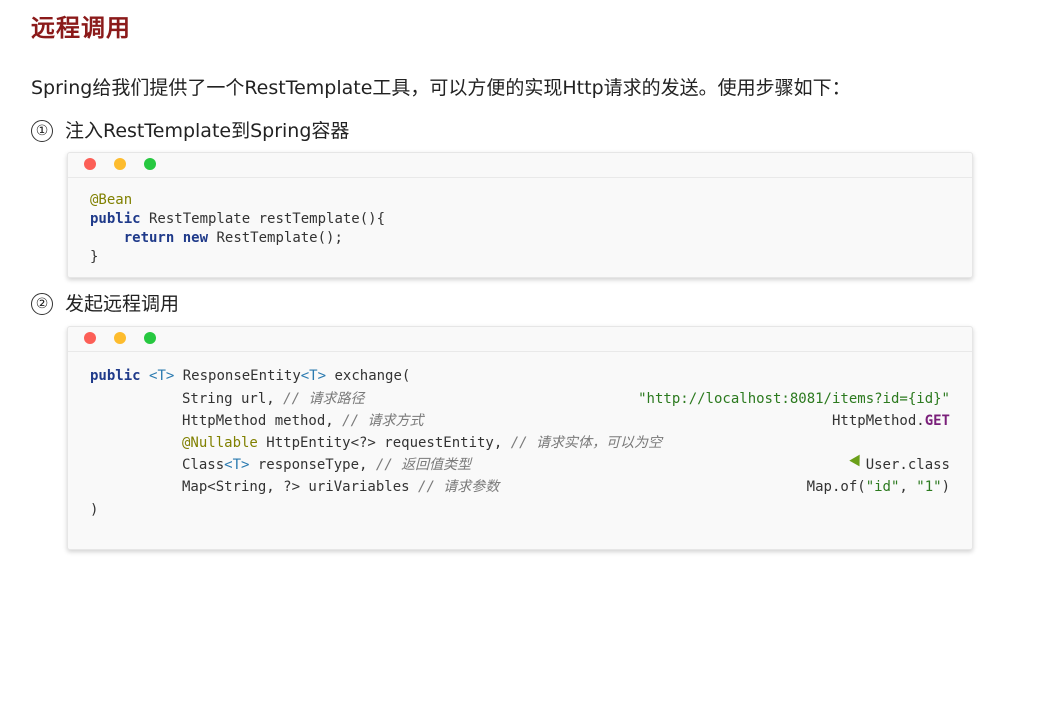 This screenshot has height=728, width=1049. What do you see at coordinates (122, 304) in the screenshot?
I see `step-label: 发起远程调用` at bounding box center [122, 304].